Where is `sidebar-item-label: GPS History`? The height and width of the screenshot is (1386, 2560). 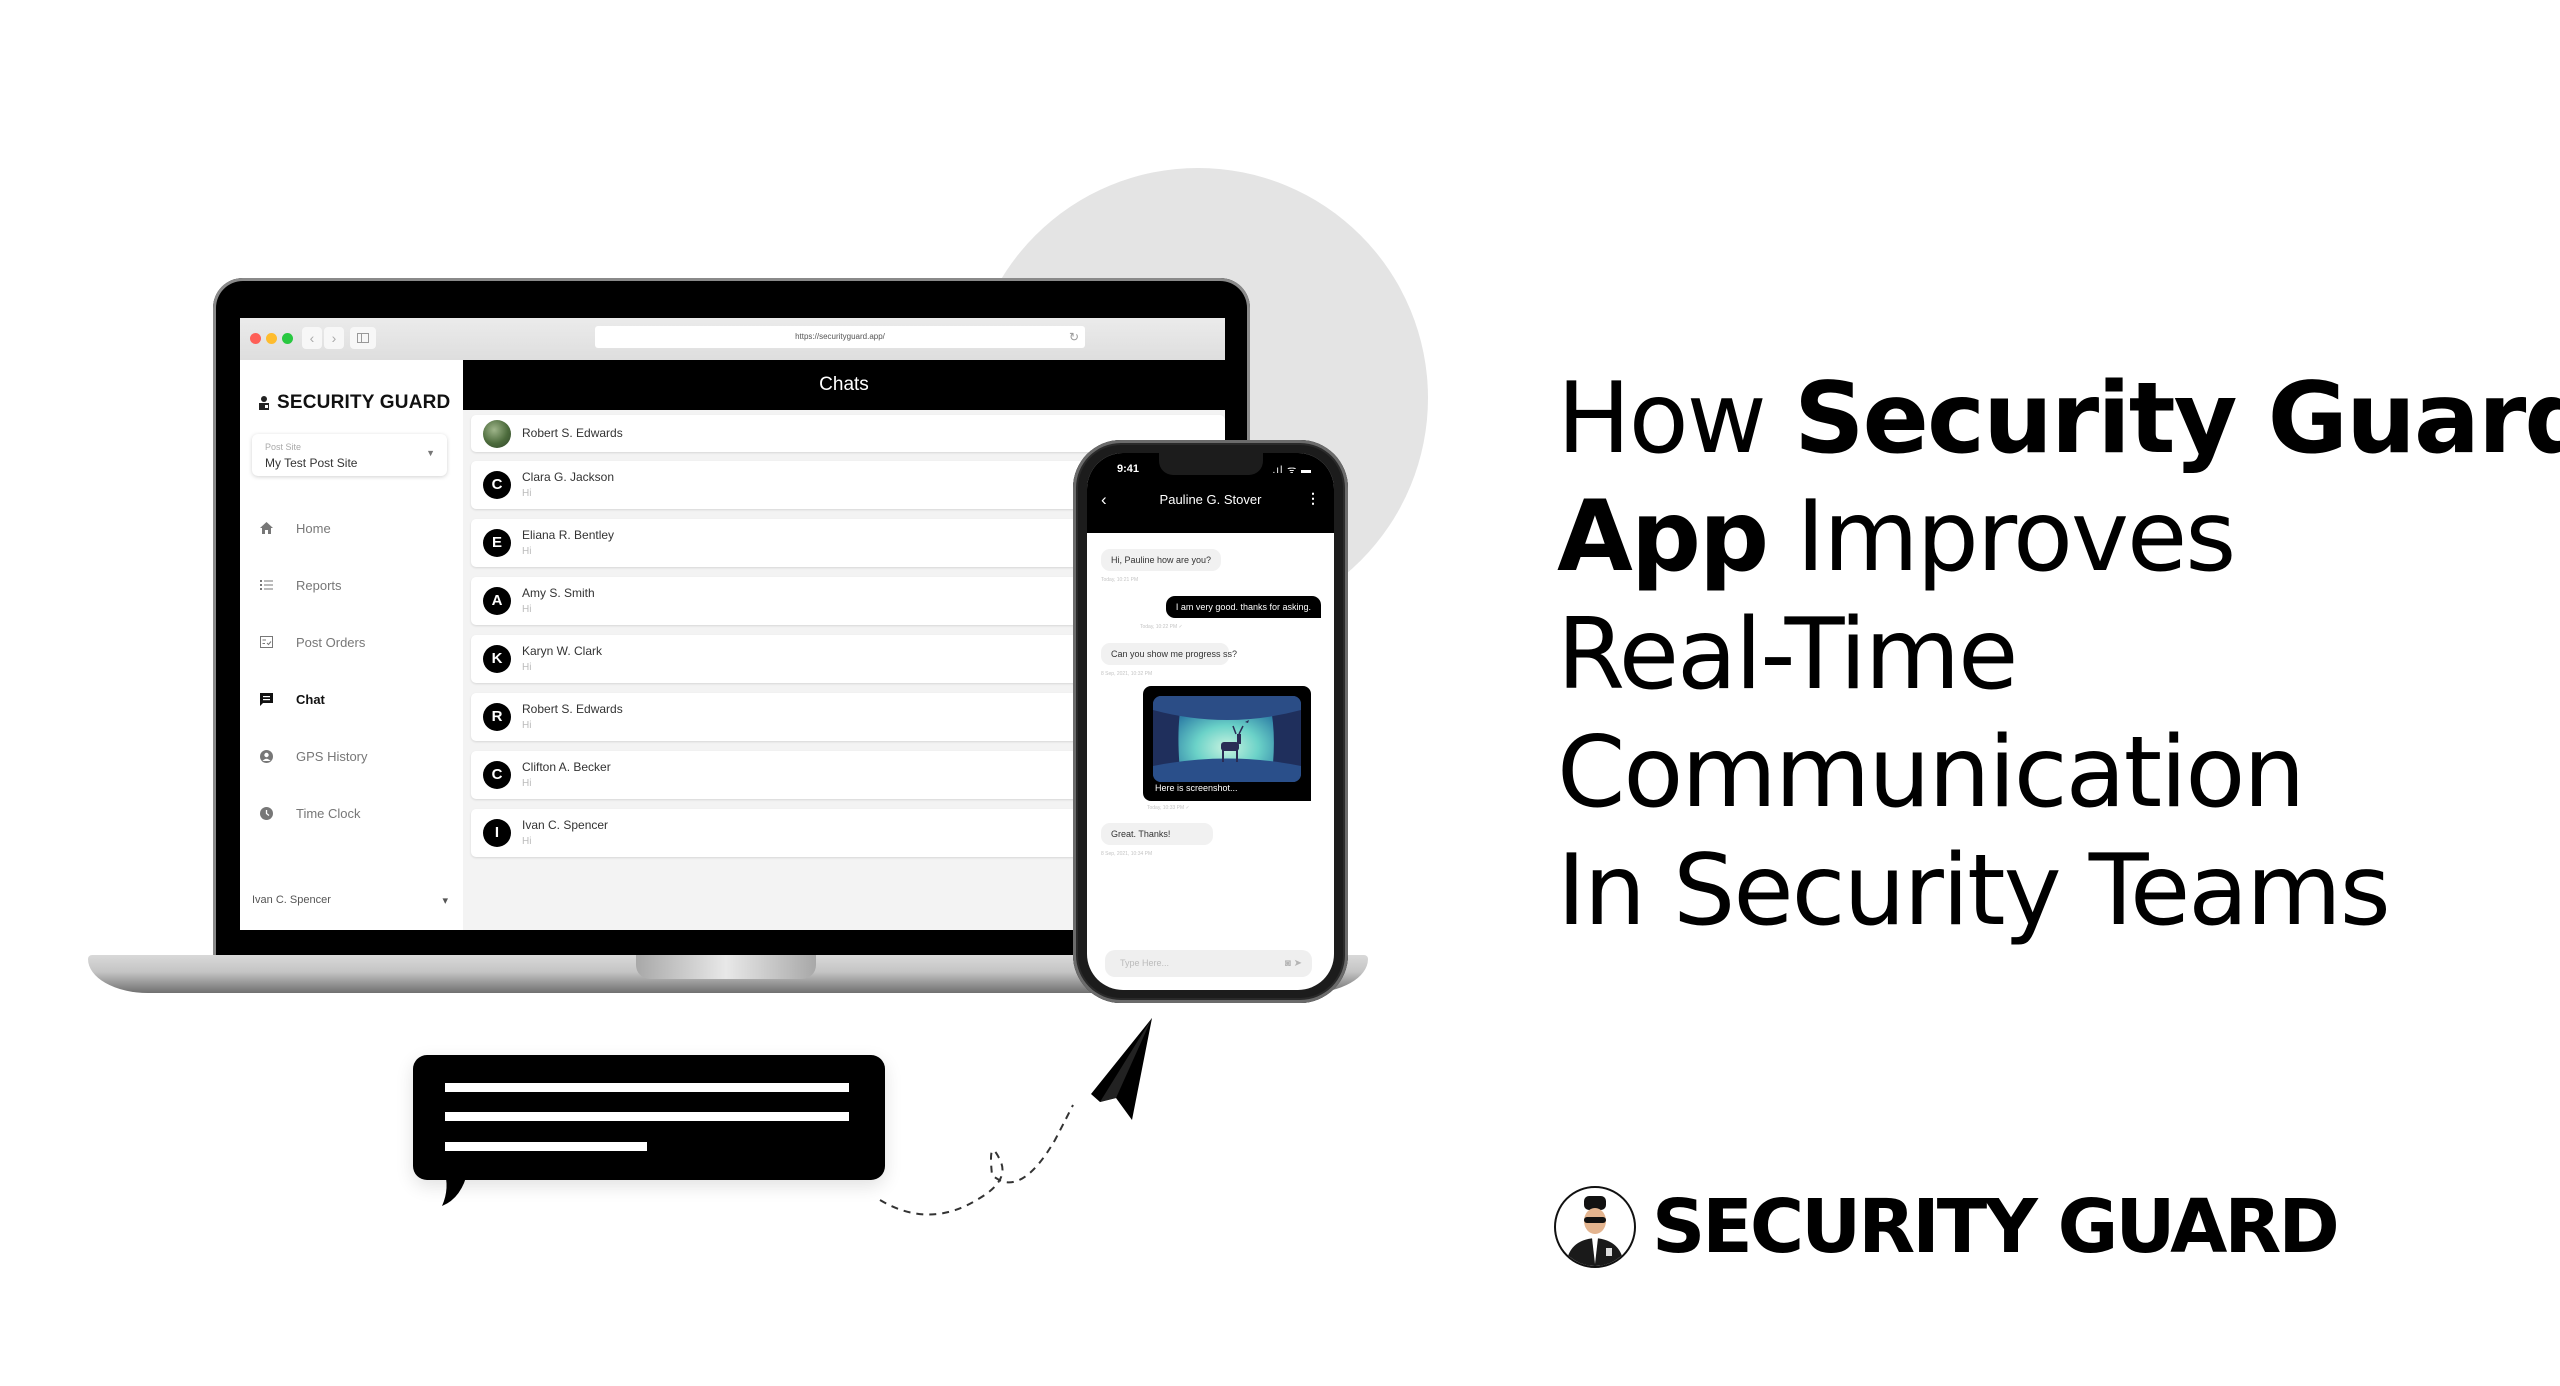 sidebar-item-label: GPS History is located at coordinates (332, 756).